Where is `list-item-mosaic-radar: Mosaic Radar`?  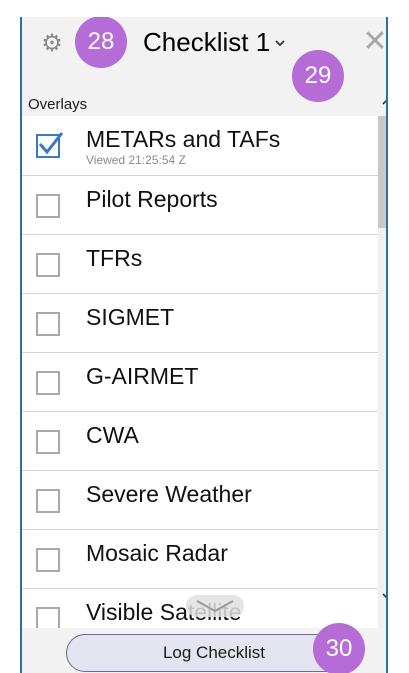 list-item-mosaic-radar: Mosaic Radar is located at coordinates (200, 558).